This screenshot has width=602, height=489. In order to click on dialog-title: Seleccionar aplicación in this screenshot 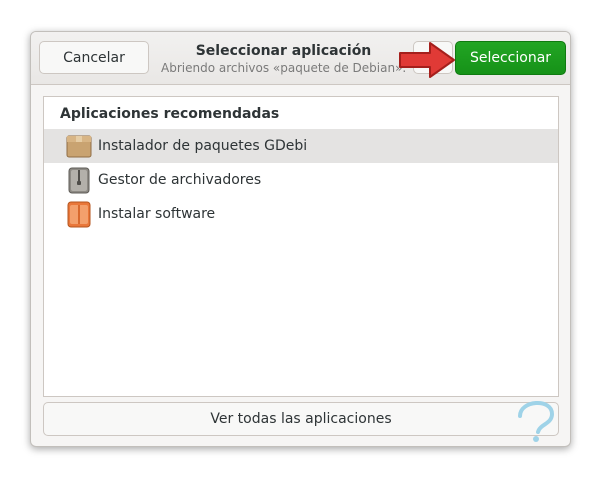, I will do `click(283, 51)`.